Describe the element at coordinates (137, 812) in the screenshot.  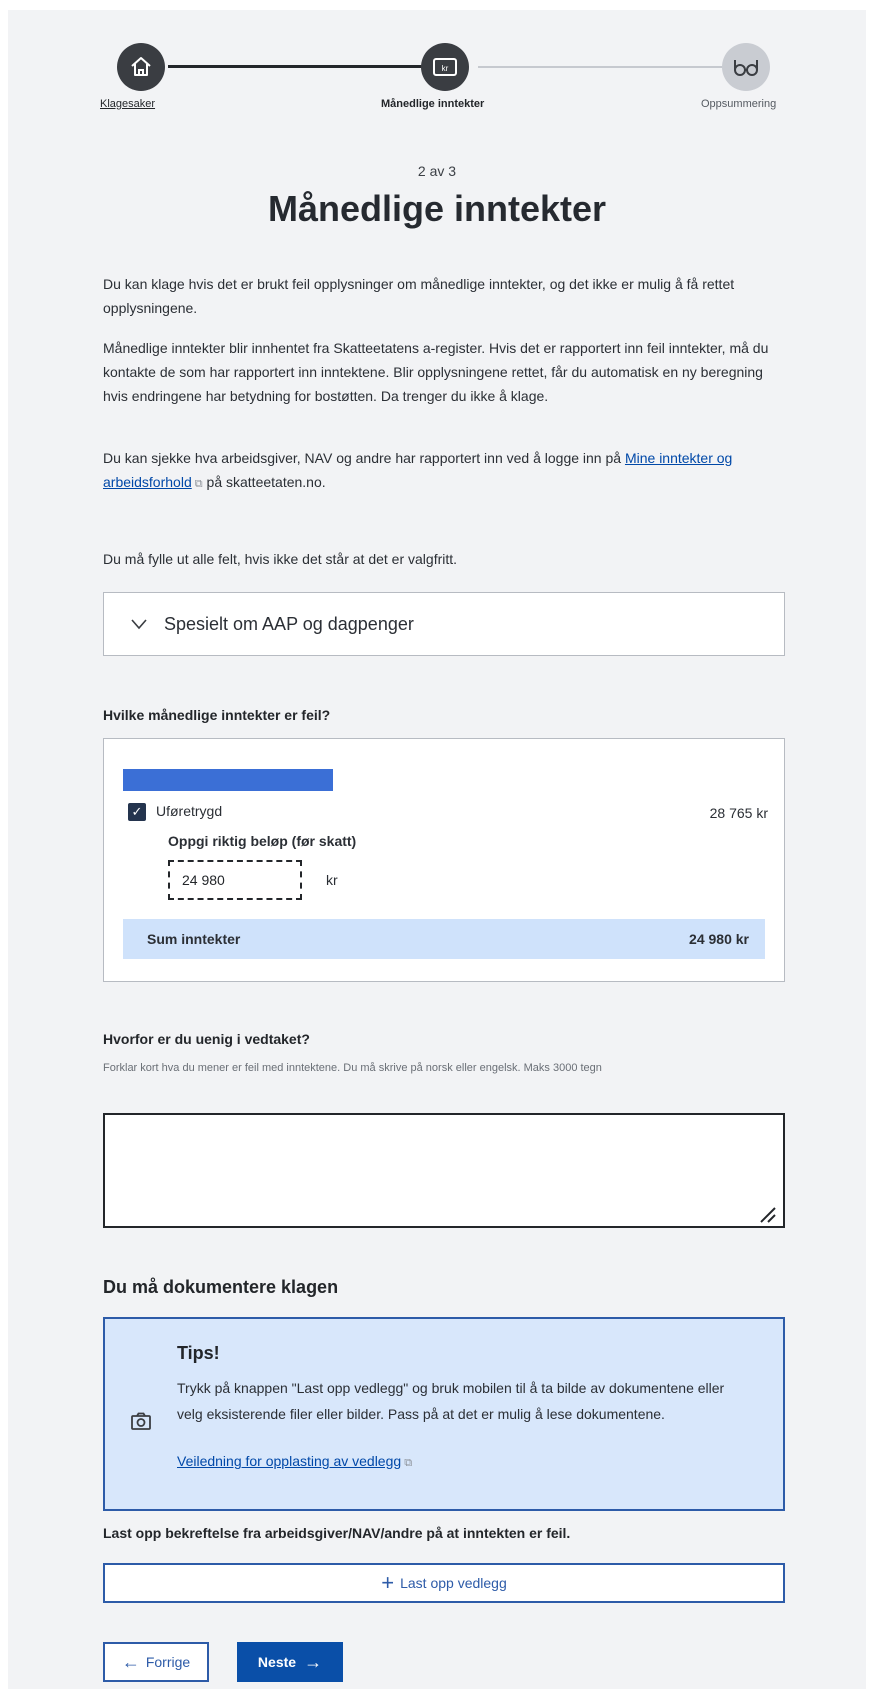
I see `uforetrygd-checkbox: ✓` at that location.